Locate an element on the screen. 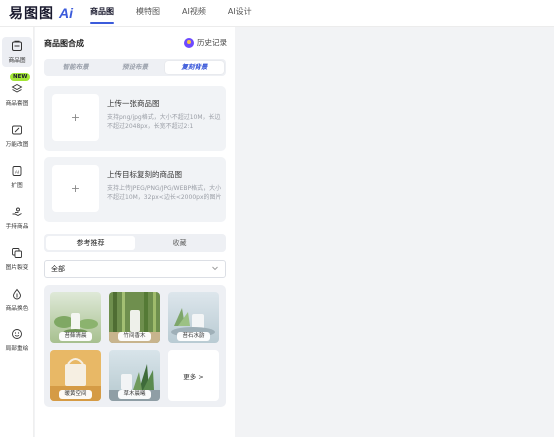  sidebar-item-product-image: 商品图 is located at coordinates (17, 52).